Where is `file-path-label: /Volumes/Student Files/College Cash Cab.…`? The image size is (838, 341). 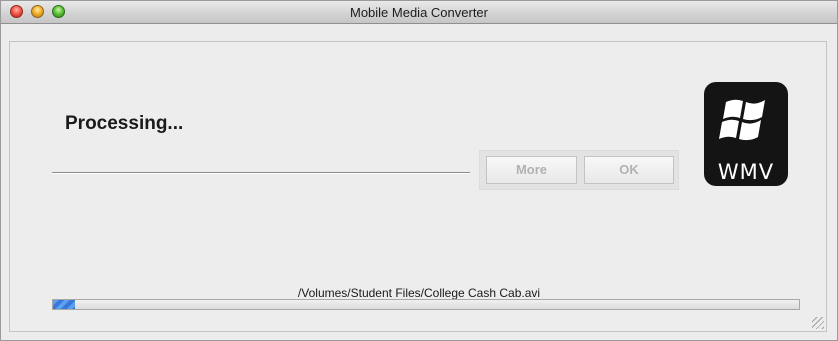 file-path-label: /Volumes/Student Files/College Cash Cab.… is located at coordinates (419, 293).